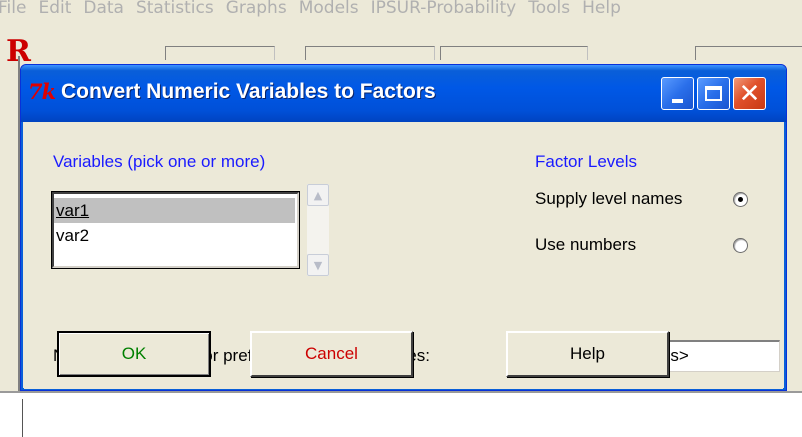 Image resolution: width=802 pixels, height=437 pixels. Describe the element at coordinates (587, 354) in the screenshot. I see `help-button: Help` at that location.